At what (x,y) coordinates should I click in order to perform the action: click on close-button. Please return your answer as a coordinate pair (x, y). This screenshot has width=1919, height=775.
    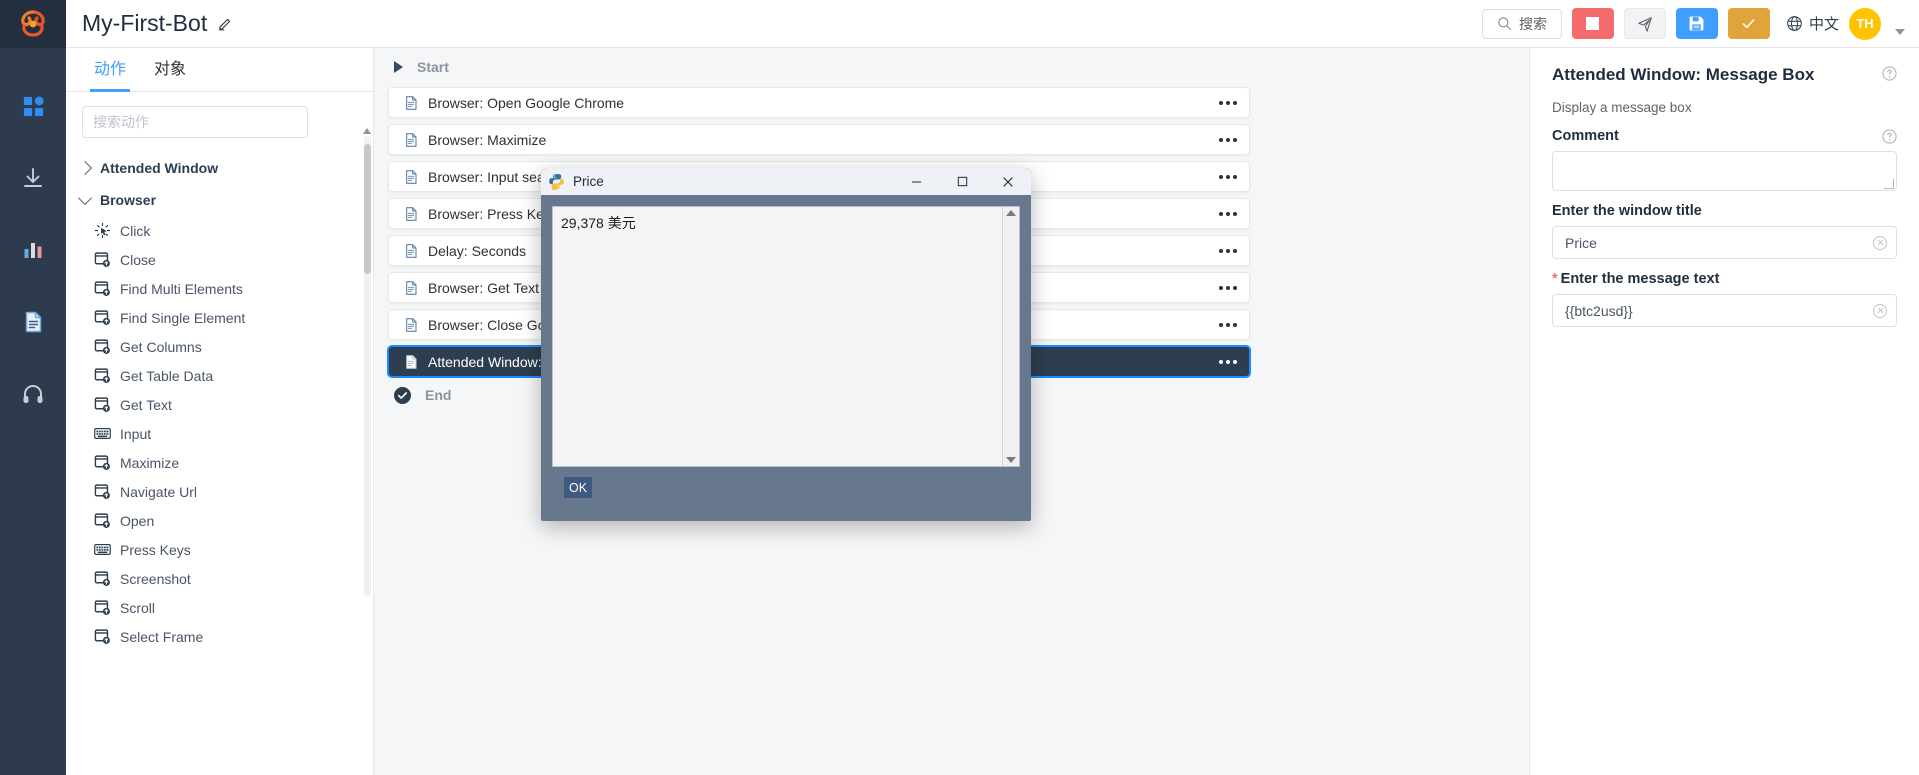
    Looking at the image, I should click on (1008, 181).